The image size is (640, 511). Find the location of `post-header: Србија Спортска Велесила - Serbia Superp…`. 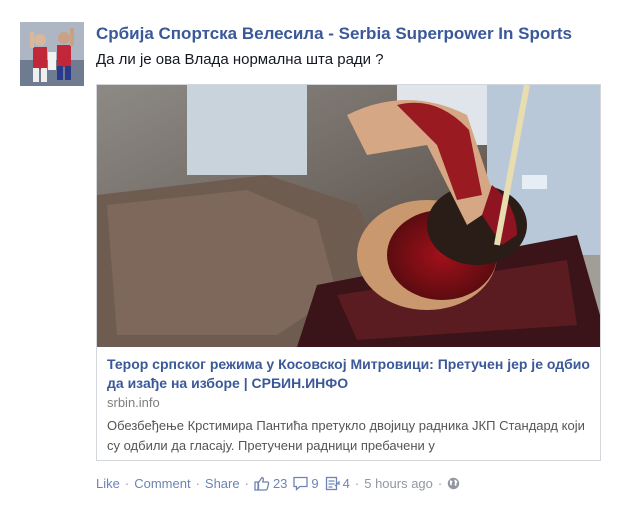

post-header: Србија Спортска Велесила - Serbia Superp… is located at coordinates (356, 46).